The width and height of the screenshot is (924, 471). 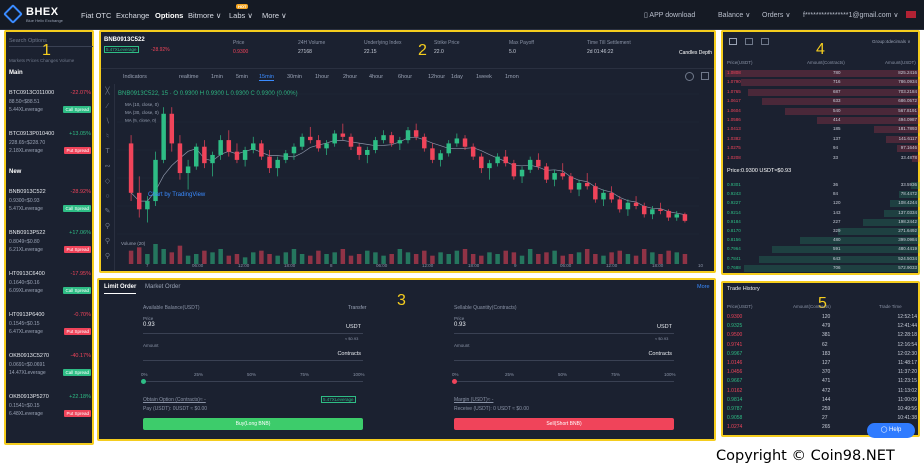 I want to click on timeframe-8: 4hour, so click(x=376, y=77).